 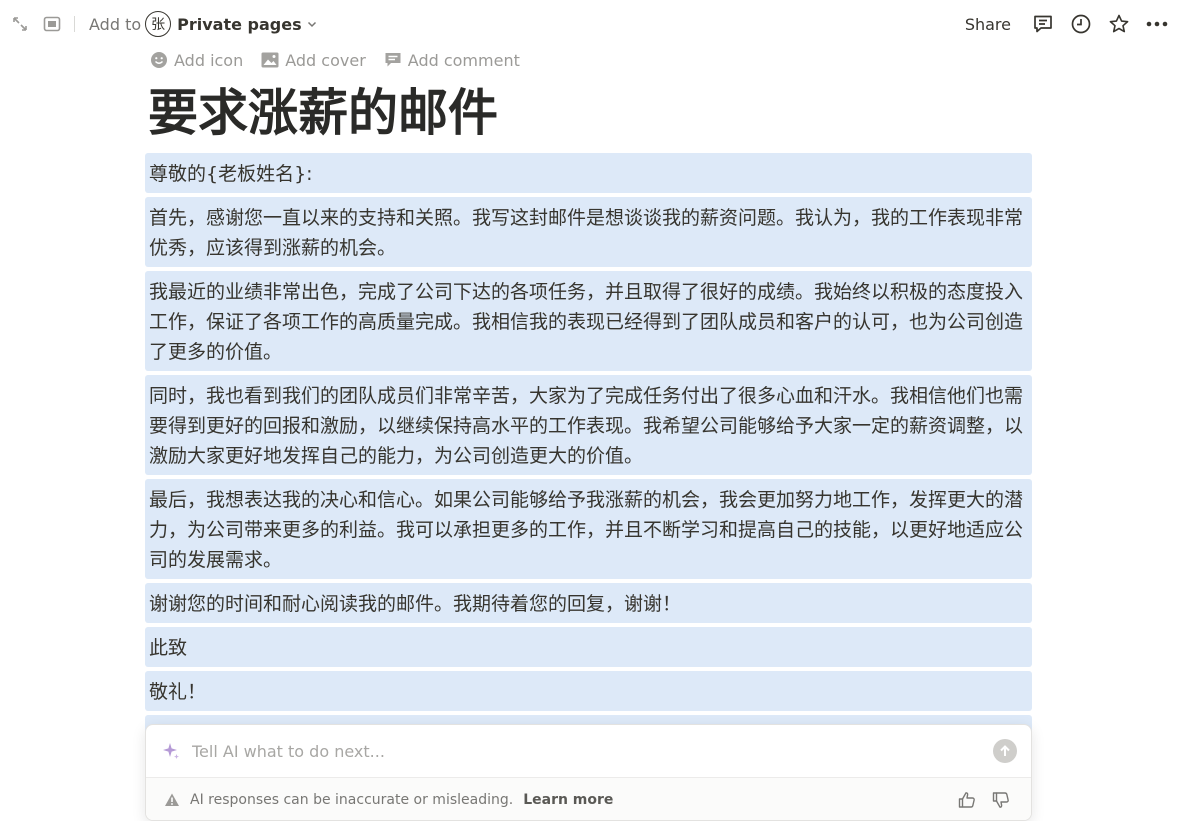 I want to click on page-header-controls: Add icon Add cover Add comment, so click(x=335, y=60).